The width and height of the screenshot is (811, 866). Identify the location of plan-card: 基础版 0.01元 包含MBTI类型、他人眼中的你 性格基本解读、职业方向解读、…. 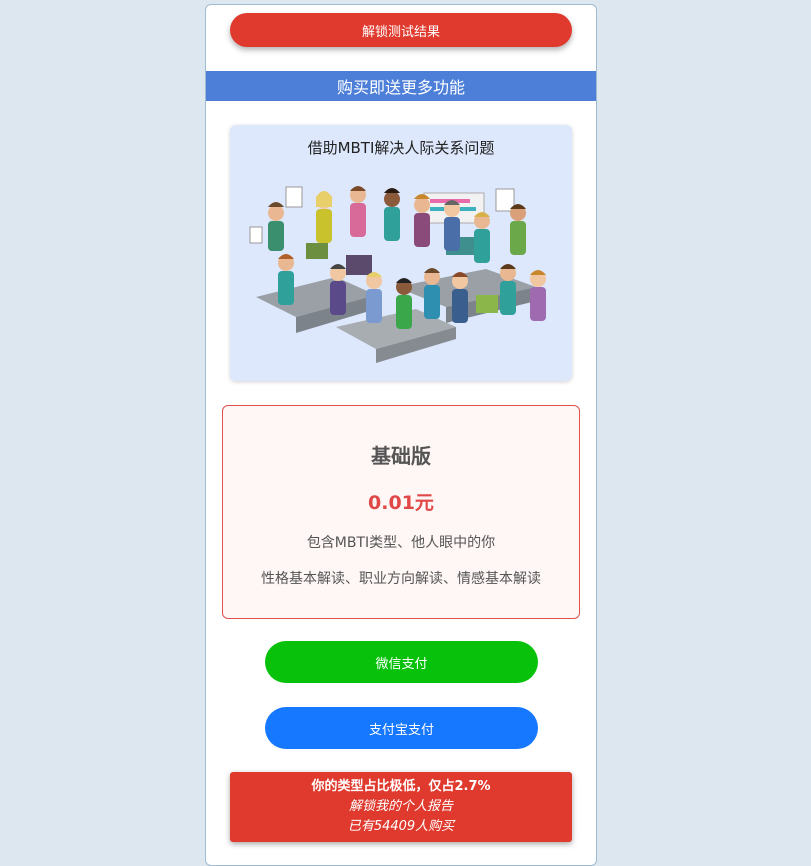
(401, 512).